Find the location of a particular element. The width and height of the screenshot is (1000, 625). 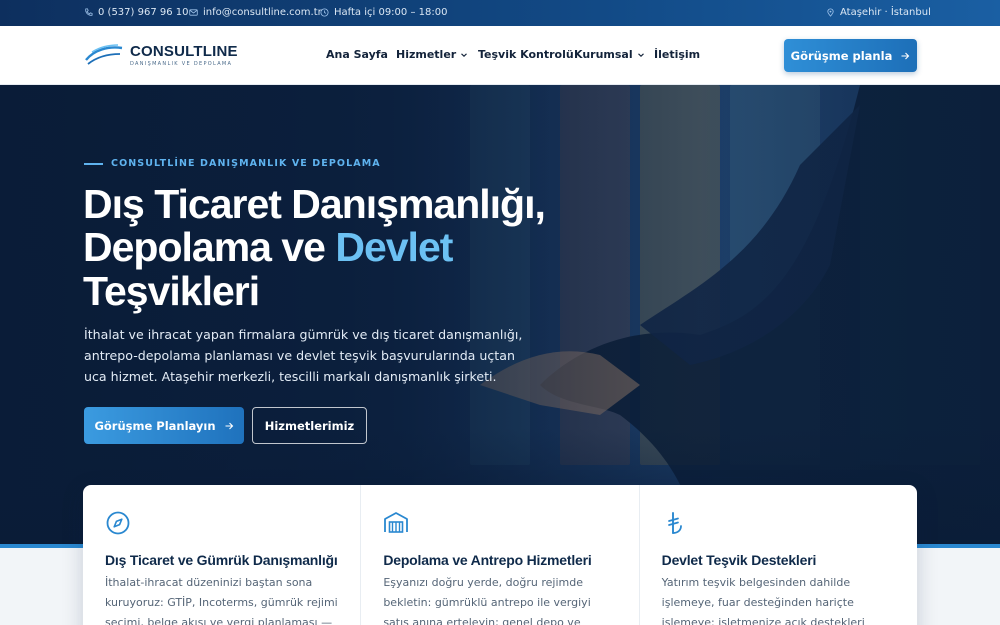

email-address: info@consultline.com.tr is located at coordinates (262, 12).